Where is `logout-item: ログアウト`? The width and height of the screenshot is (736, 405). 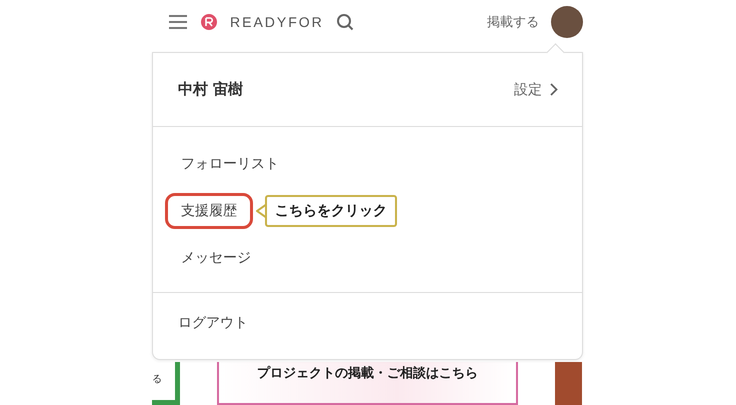 logout-item: ログアウト is located at coordinates (367, 323).